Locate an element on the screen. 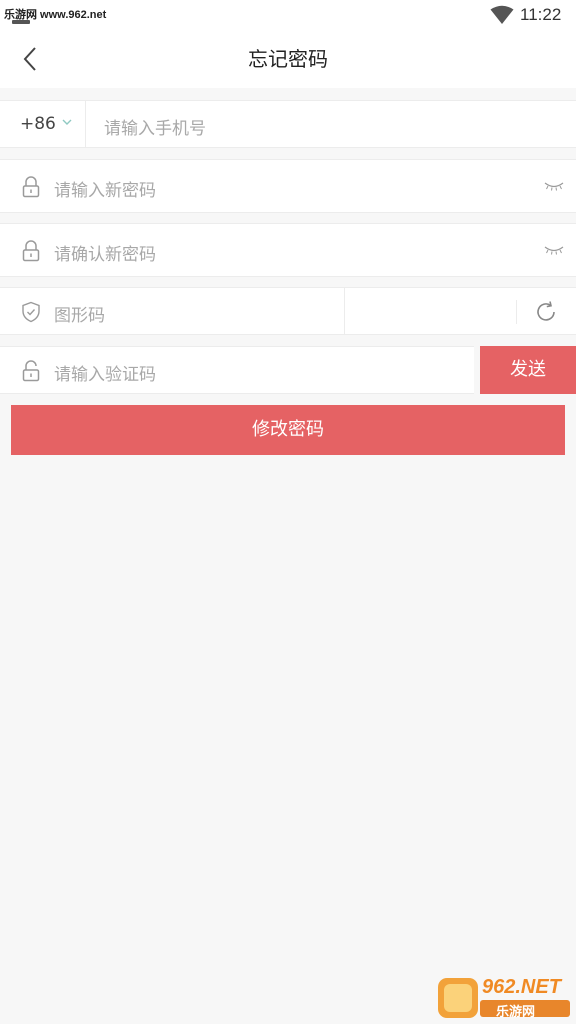  chevron-down-icon is located at coordinates (67, 122).